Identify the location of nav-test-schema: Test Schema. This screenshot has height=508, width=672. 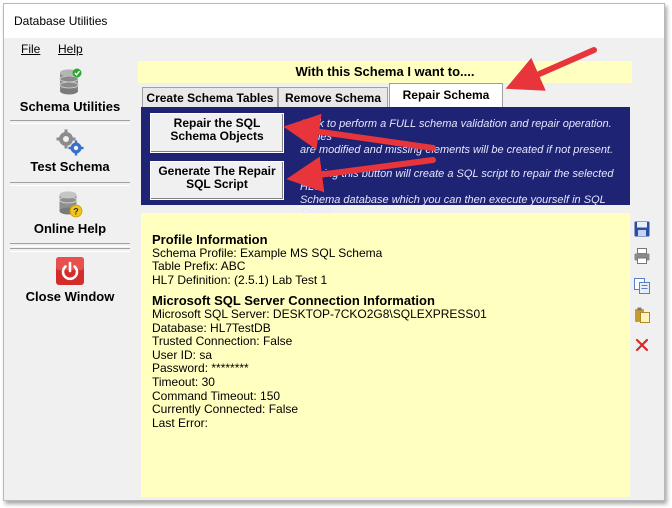
(70, 151).